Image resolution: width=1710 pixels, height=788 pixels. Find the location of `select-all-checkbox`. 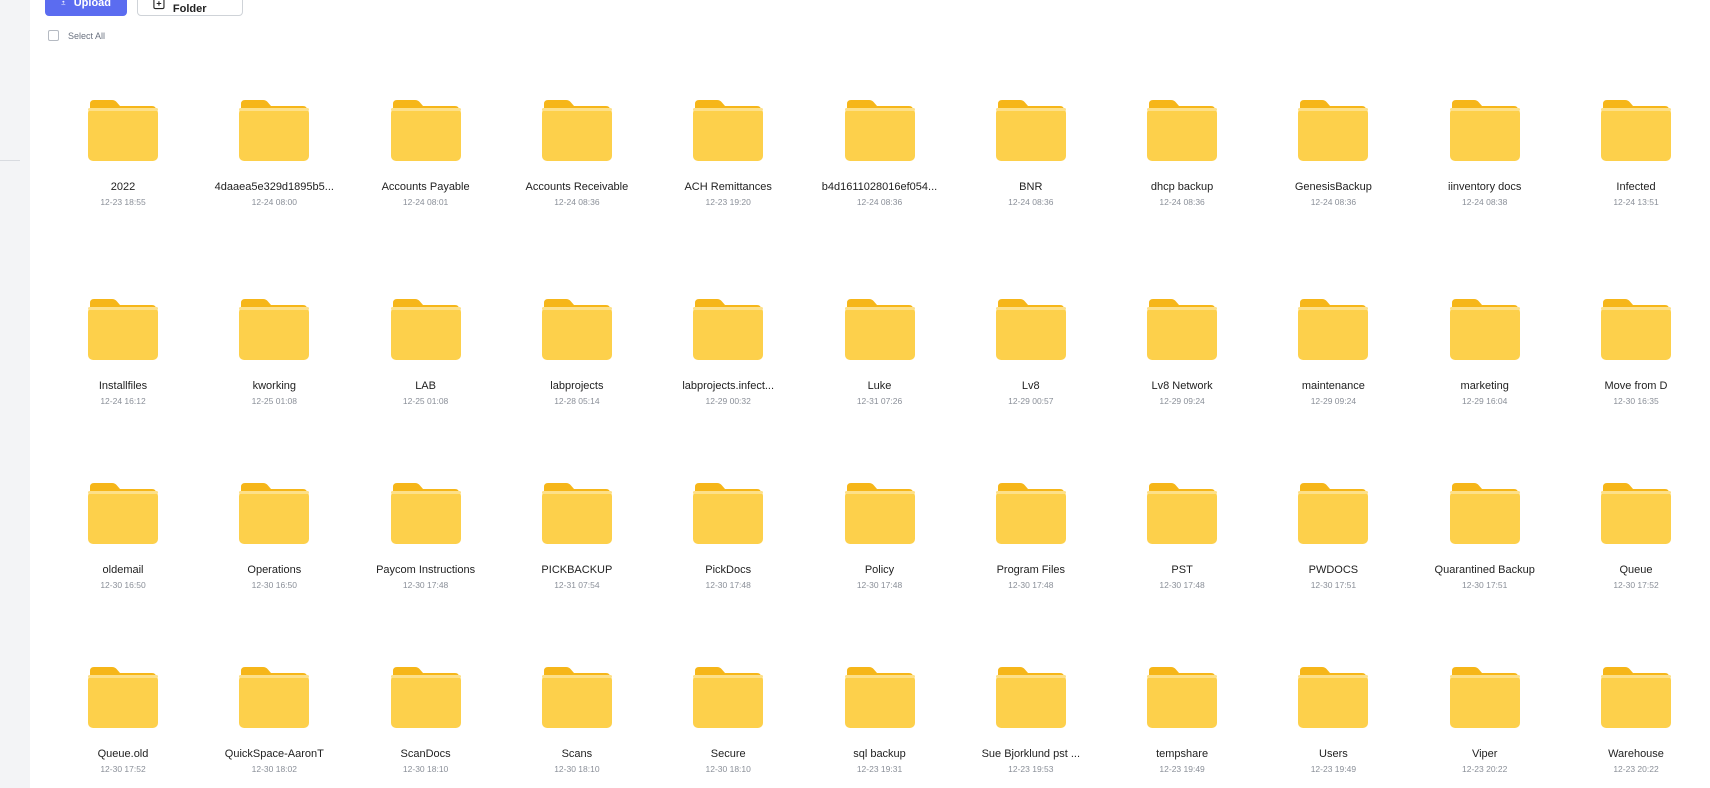

select-all-checkbox is located at coordinates (53, 35).